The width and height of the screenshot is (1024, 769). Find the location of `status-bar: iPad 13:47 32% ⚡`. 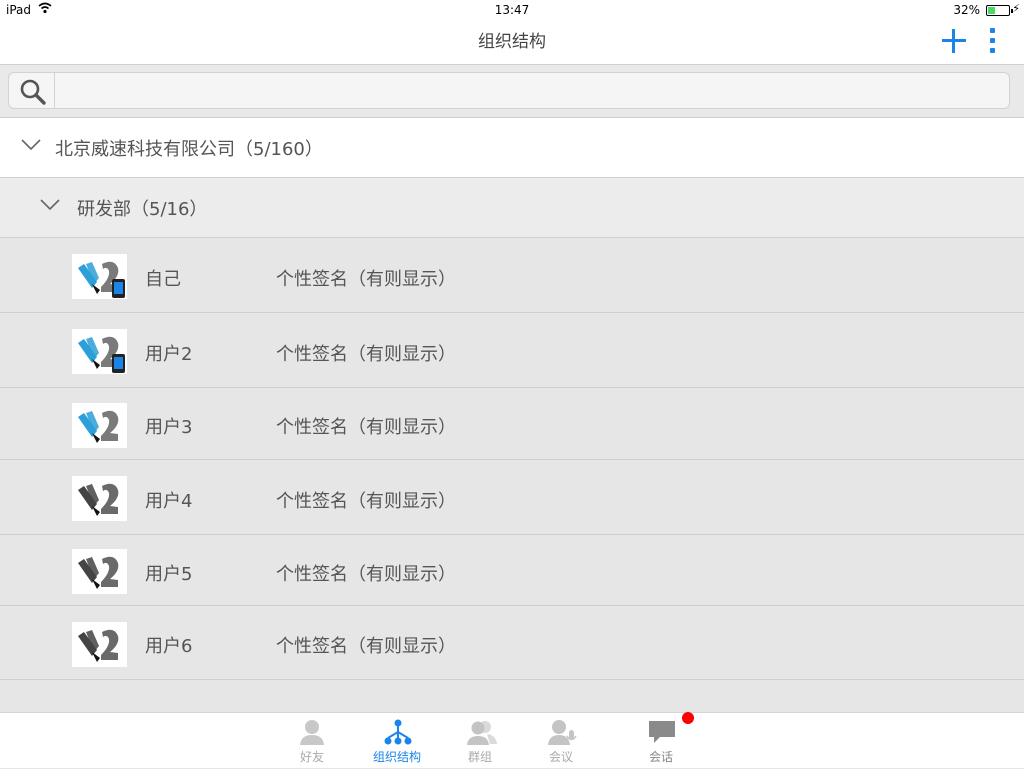

status-bar: iPad 13:47 32% ⚡ is located at coordinates (512, 11).